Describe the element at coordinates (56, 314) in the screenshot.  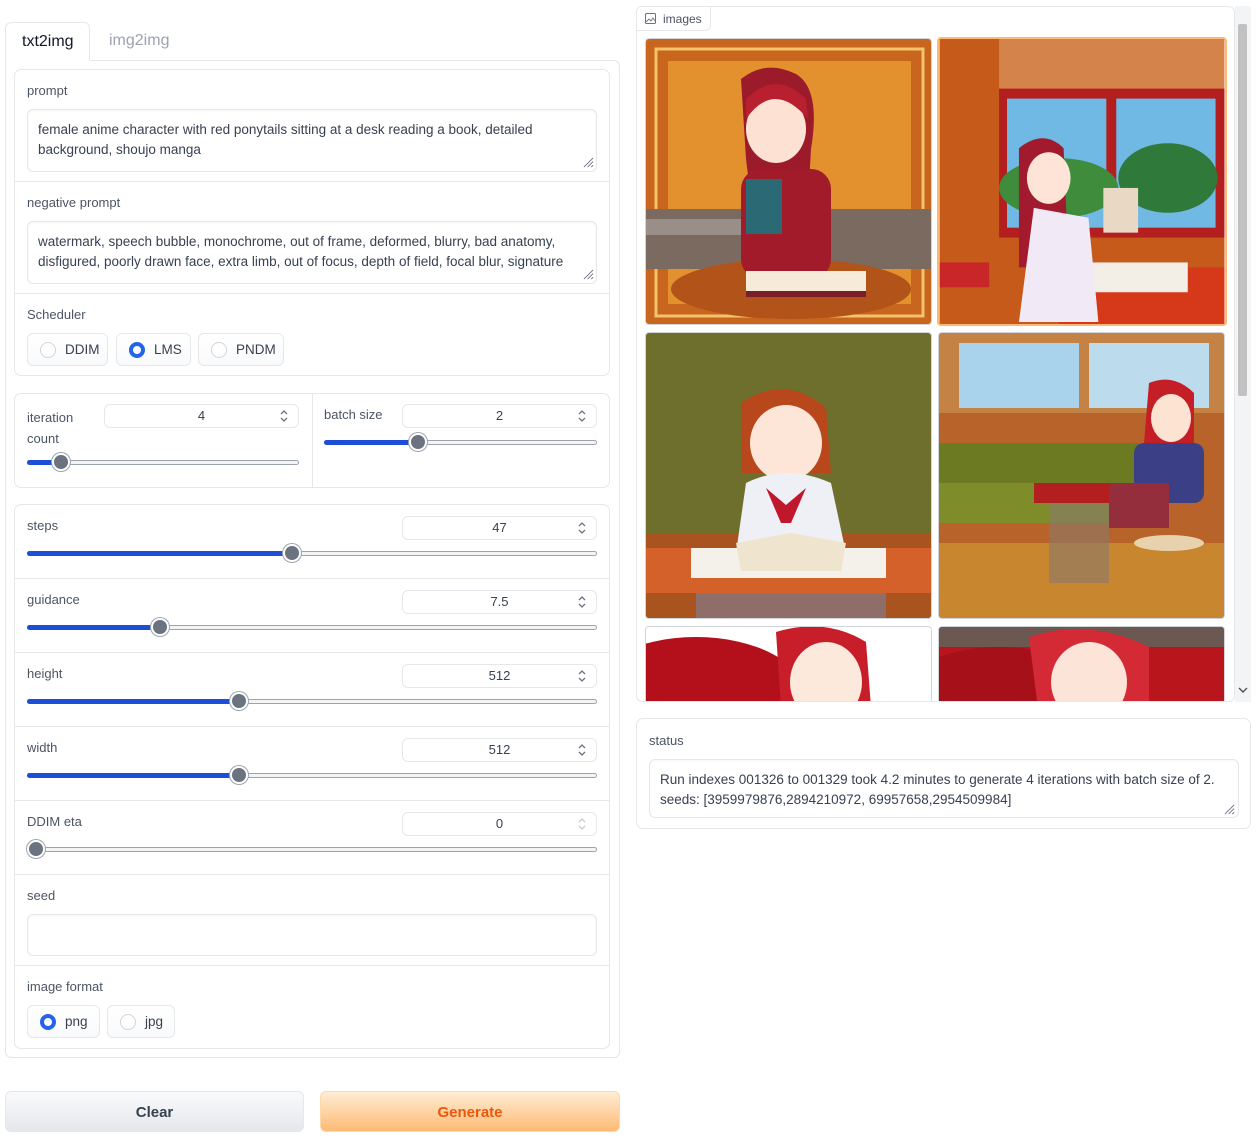
I see `scheduler-label: Scheduler` at that location.